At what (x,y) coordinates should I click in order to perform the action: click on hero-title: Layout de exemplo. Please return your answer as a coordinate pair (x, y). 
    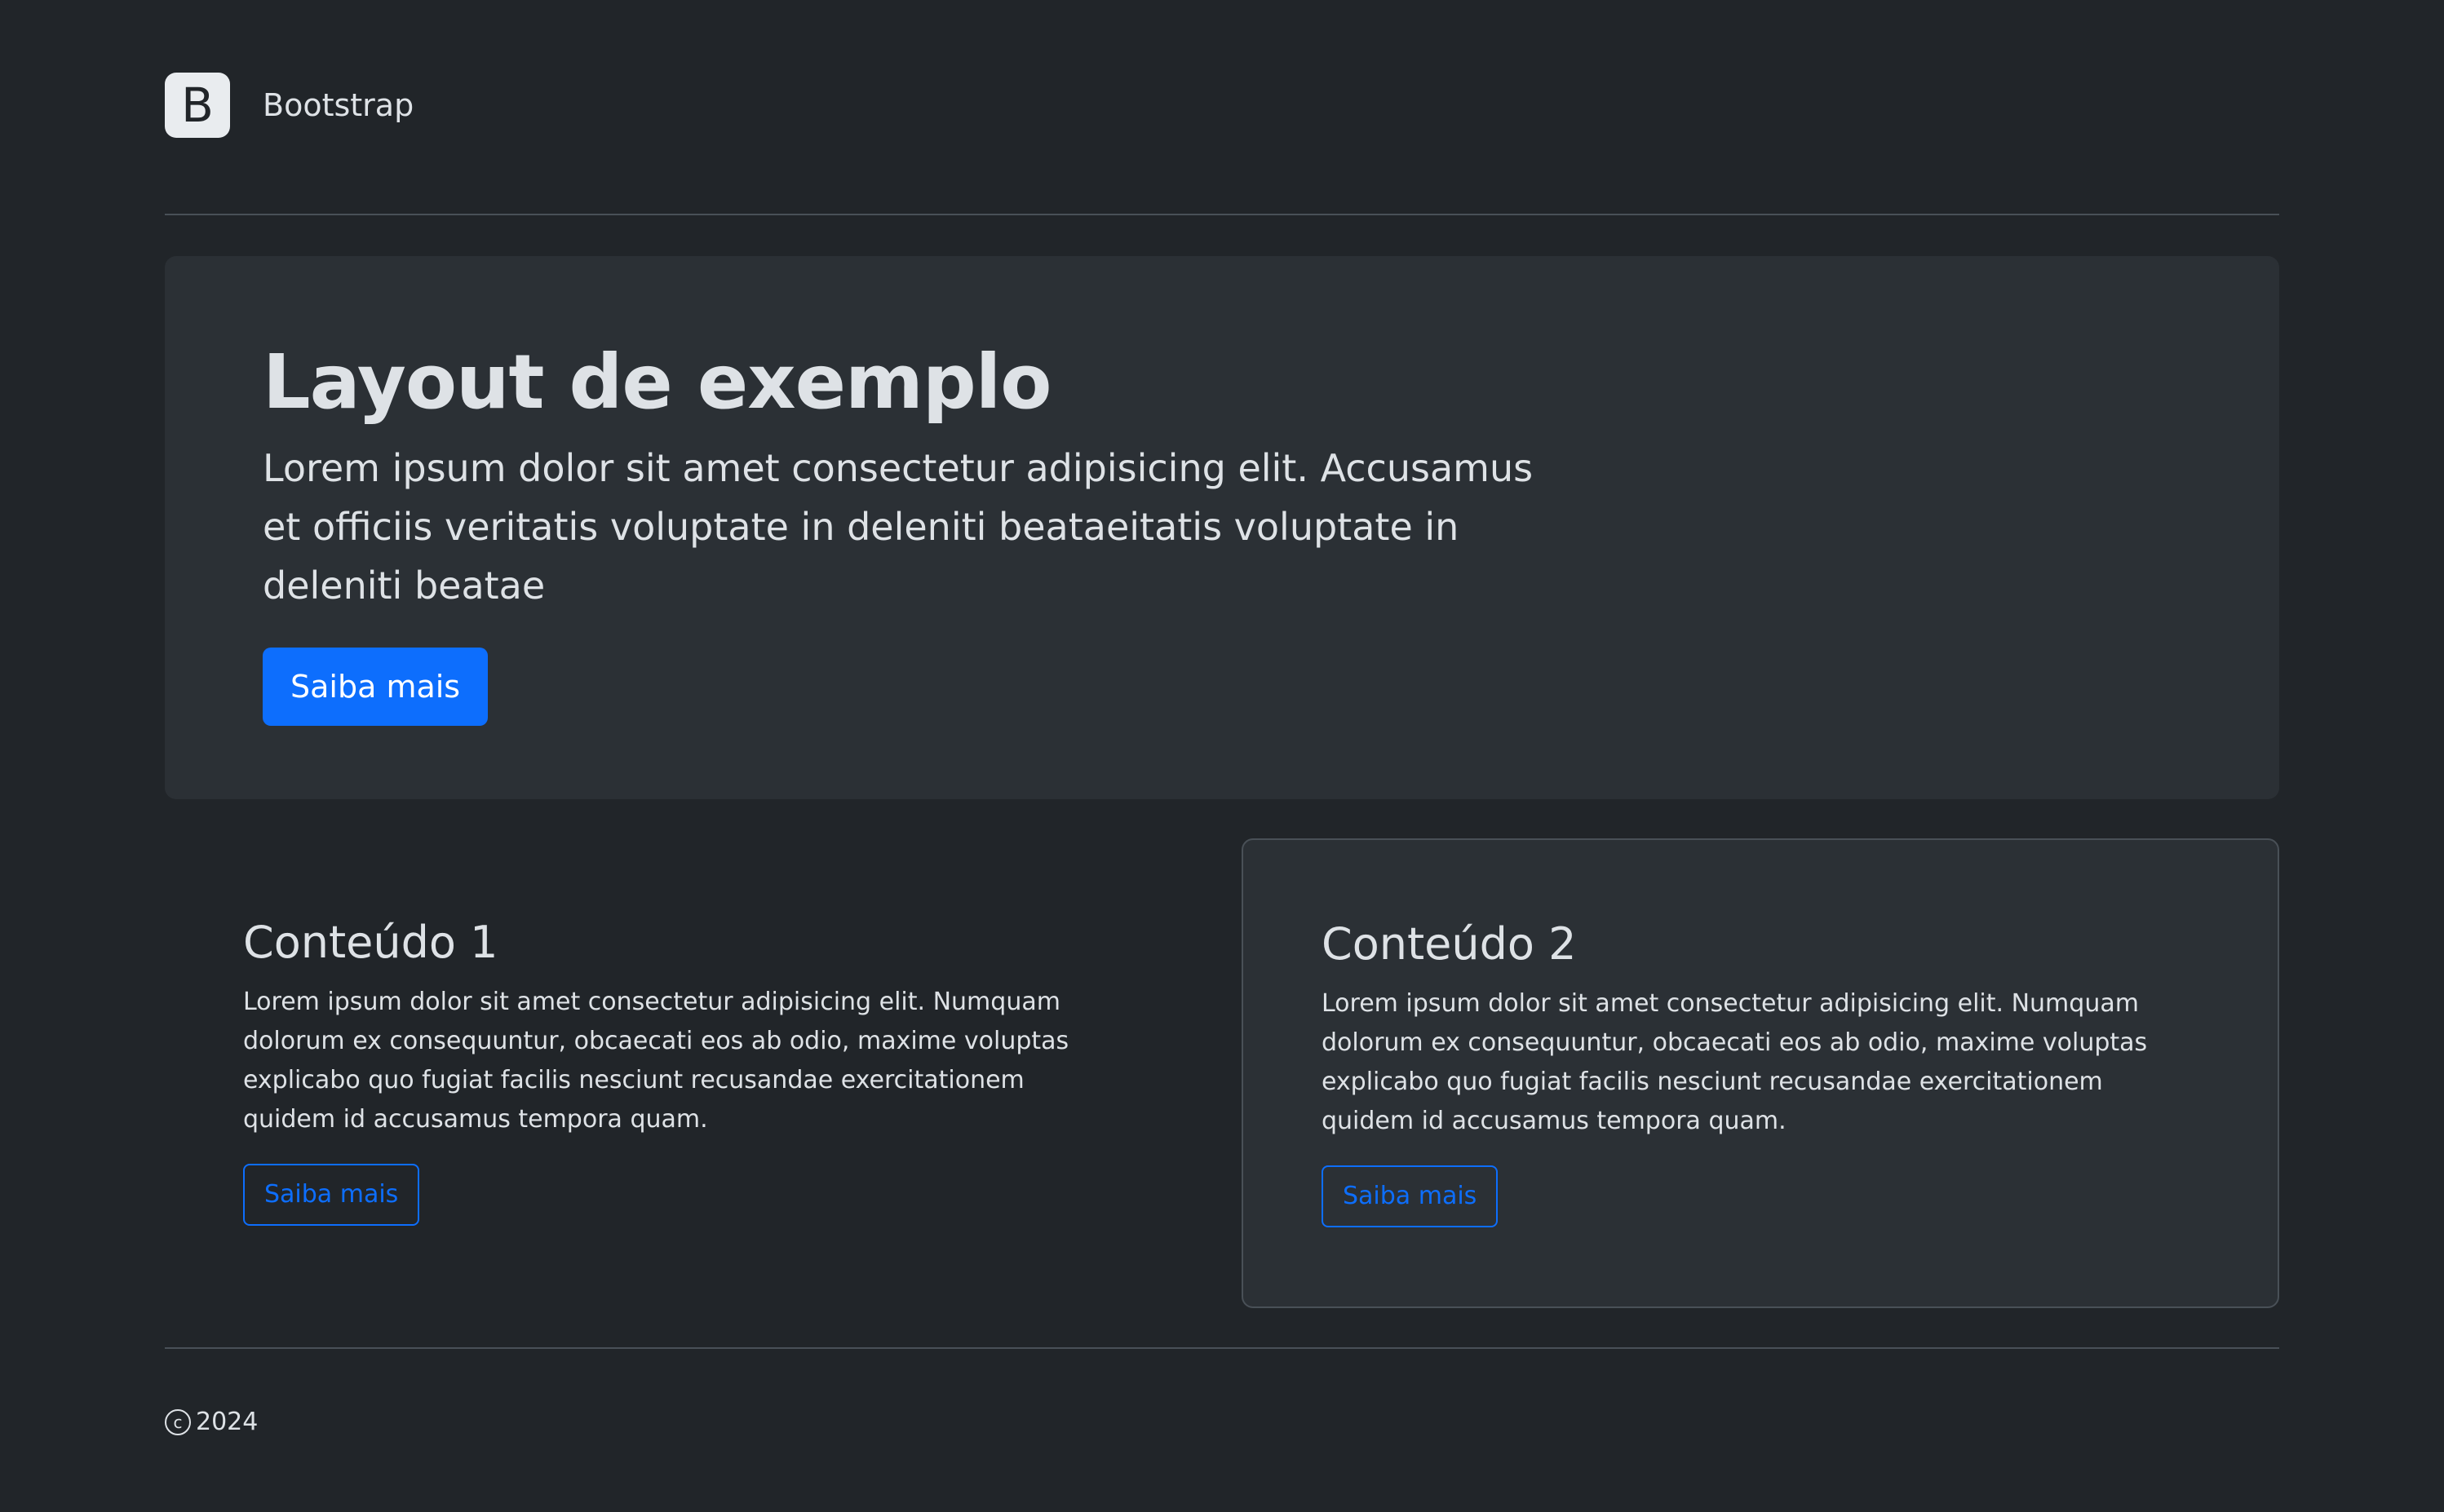
    Looking at the image, I should click on (658, 382).